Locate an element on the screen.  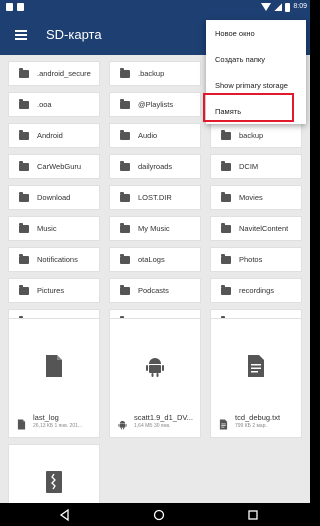
file-footer: scatt1.9_d1_DV... 1,64 МБ 30 янв. is located at coordinates (157, 421).